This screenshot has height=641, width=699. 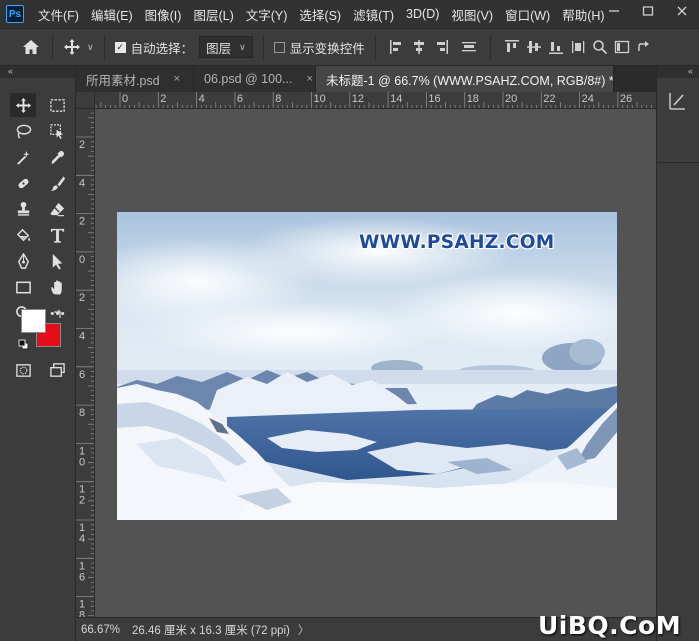 I want to click on tab-material-psd: 所用素材.psd ×, so click(x=135, y=79).